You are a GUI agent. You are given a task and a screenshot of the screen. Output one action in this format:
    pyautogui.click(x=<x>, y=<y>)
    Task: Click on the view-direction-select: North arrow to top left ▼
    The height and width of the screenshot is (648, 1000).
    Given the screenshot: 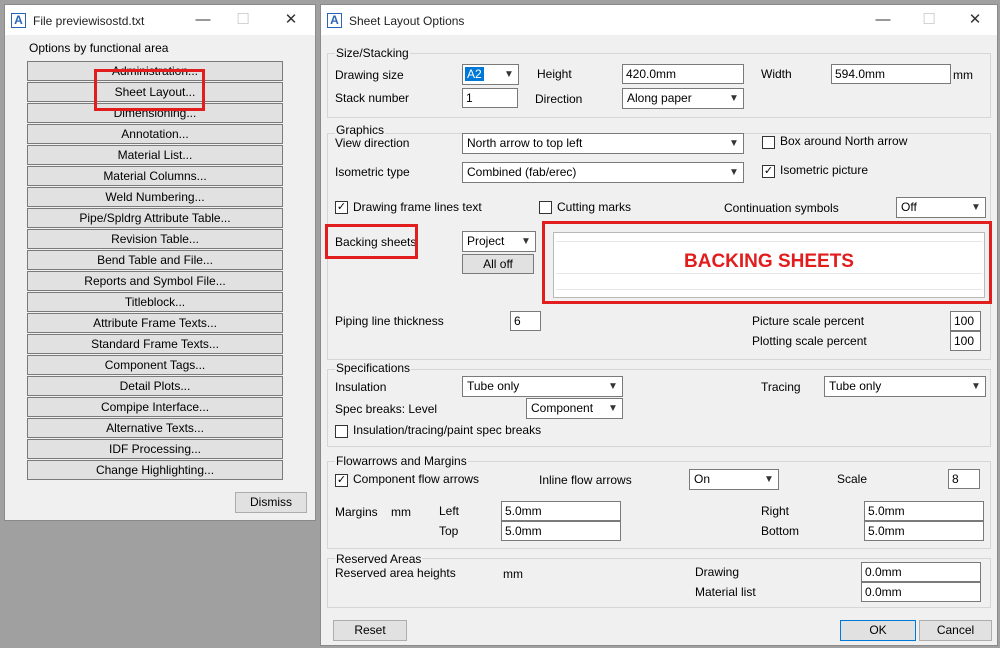 What is the action you would take?
    pyautogui.click(x=603, y=143)
    